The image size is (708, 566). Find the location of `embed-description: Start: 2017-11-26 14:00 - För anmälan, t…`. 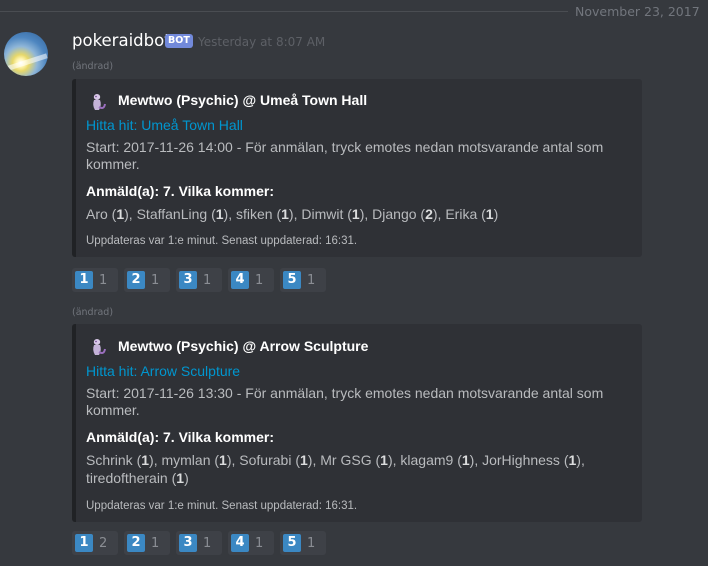

embed-description: Start: 2017-11-26 14:00 - För anmälan, t… is located at coordinates (345, 155).